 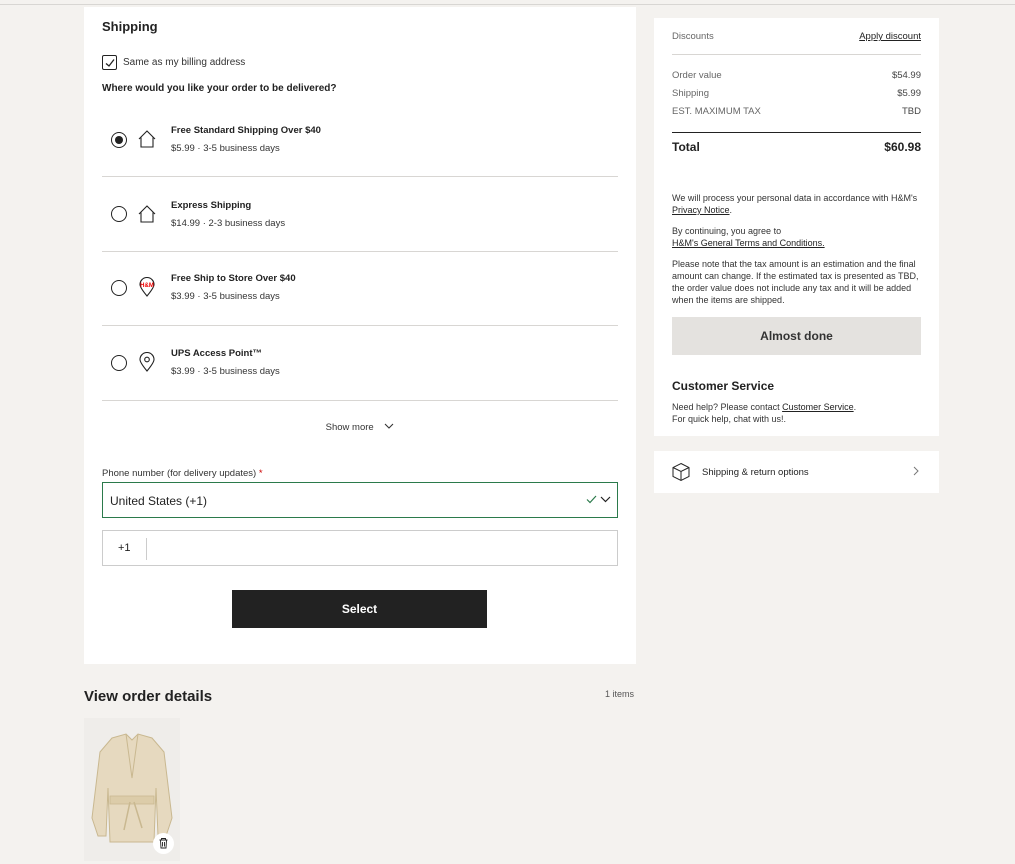 What do you see at coordinates (360, 500) in the screenshot?
I see `country-code-select: United States (+1)` at bounding box center [360, 500].